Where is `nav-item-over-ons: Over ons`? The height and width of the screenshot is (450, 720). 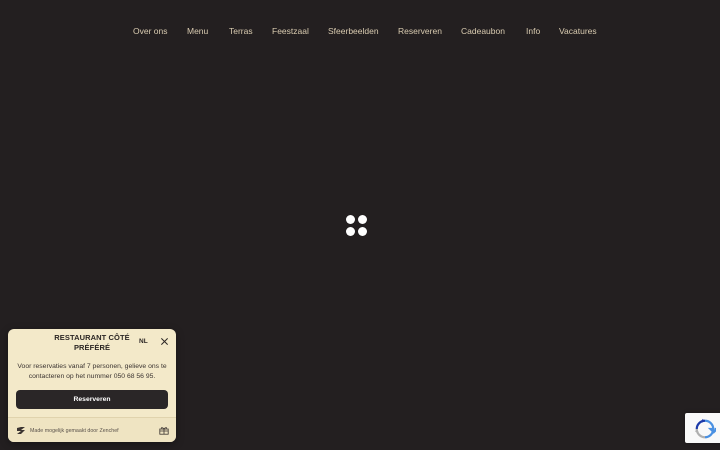 nav-item-over-ons: Over ons is located at coordinates (150, 31).